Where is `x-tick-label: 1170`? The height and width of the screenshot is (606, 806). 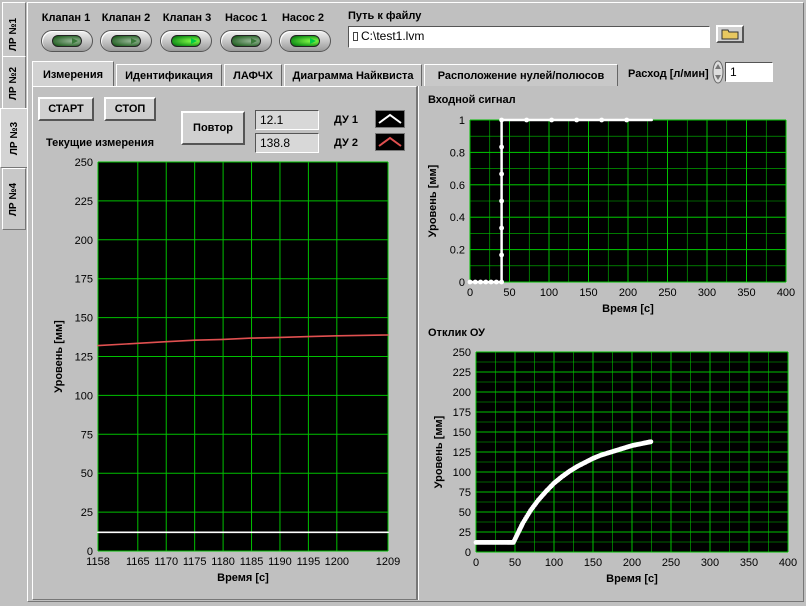 x-tick-label: 1170 is located at coordinates (166, 562).